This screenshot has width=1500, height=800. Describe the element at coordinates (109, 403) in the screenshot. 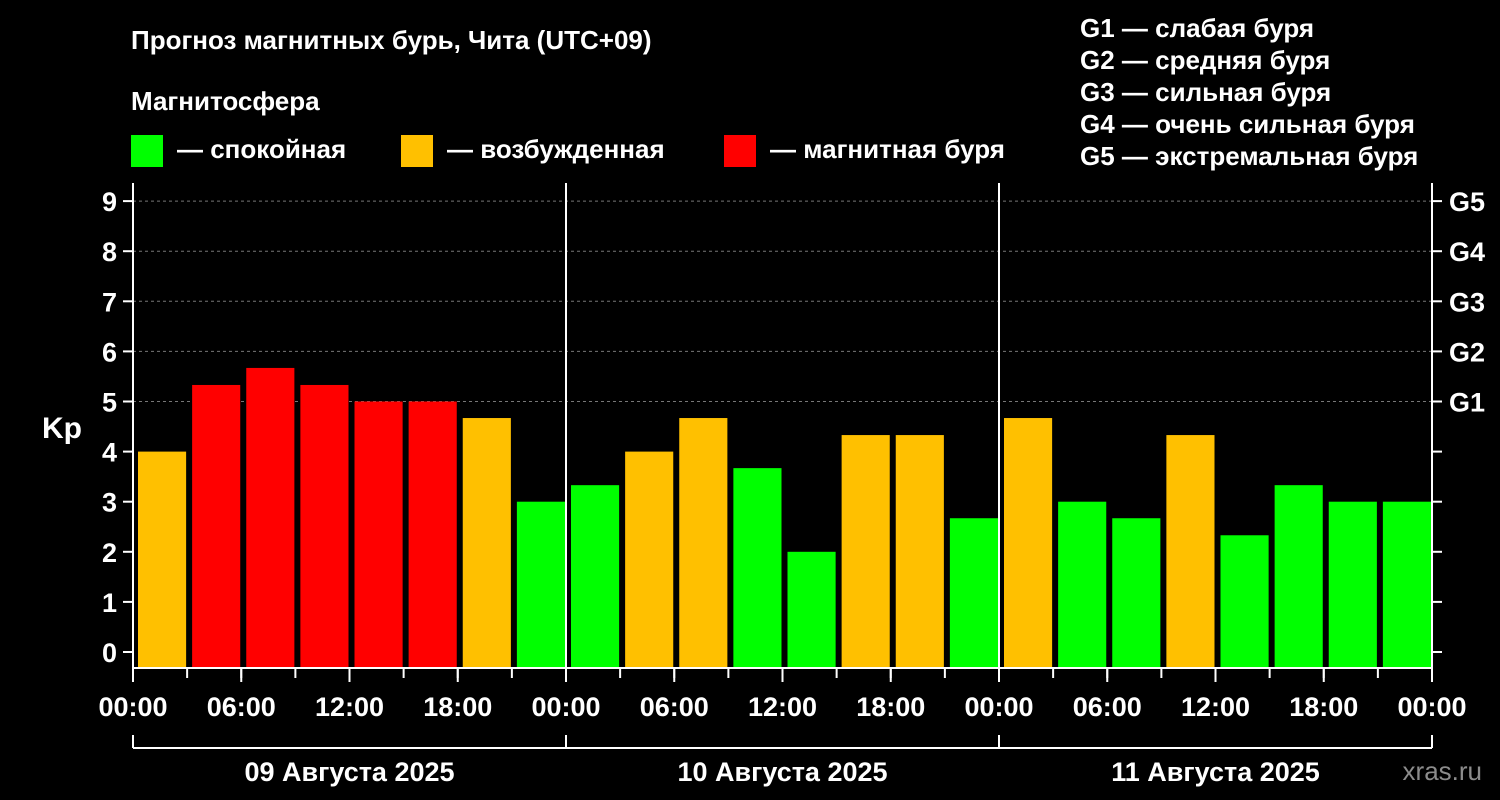

I see `y-tick-label: 5` at that location.